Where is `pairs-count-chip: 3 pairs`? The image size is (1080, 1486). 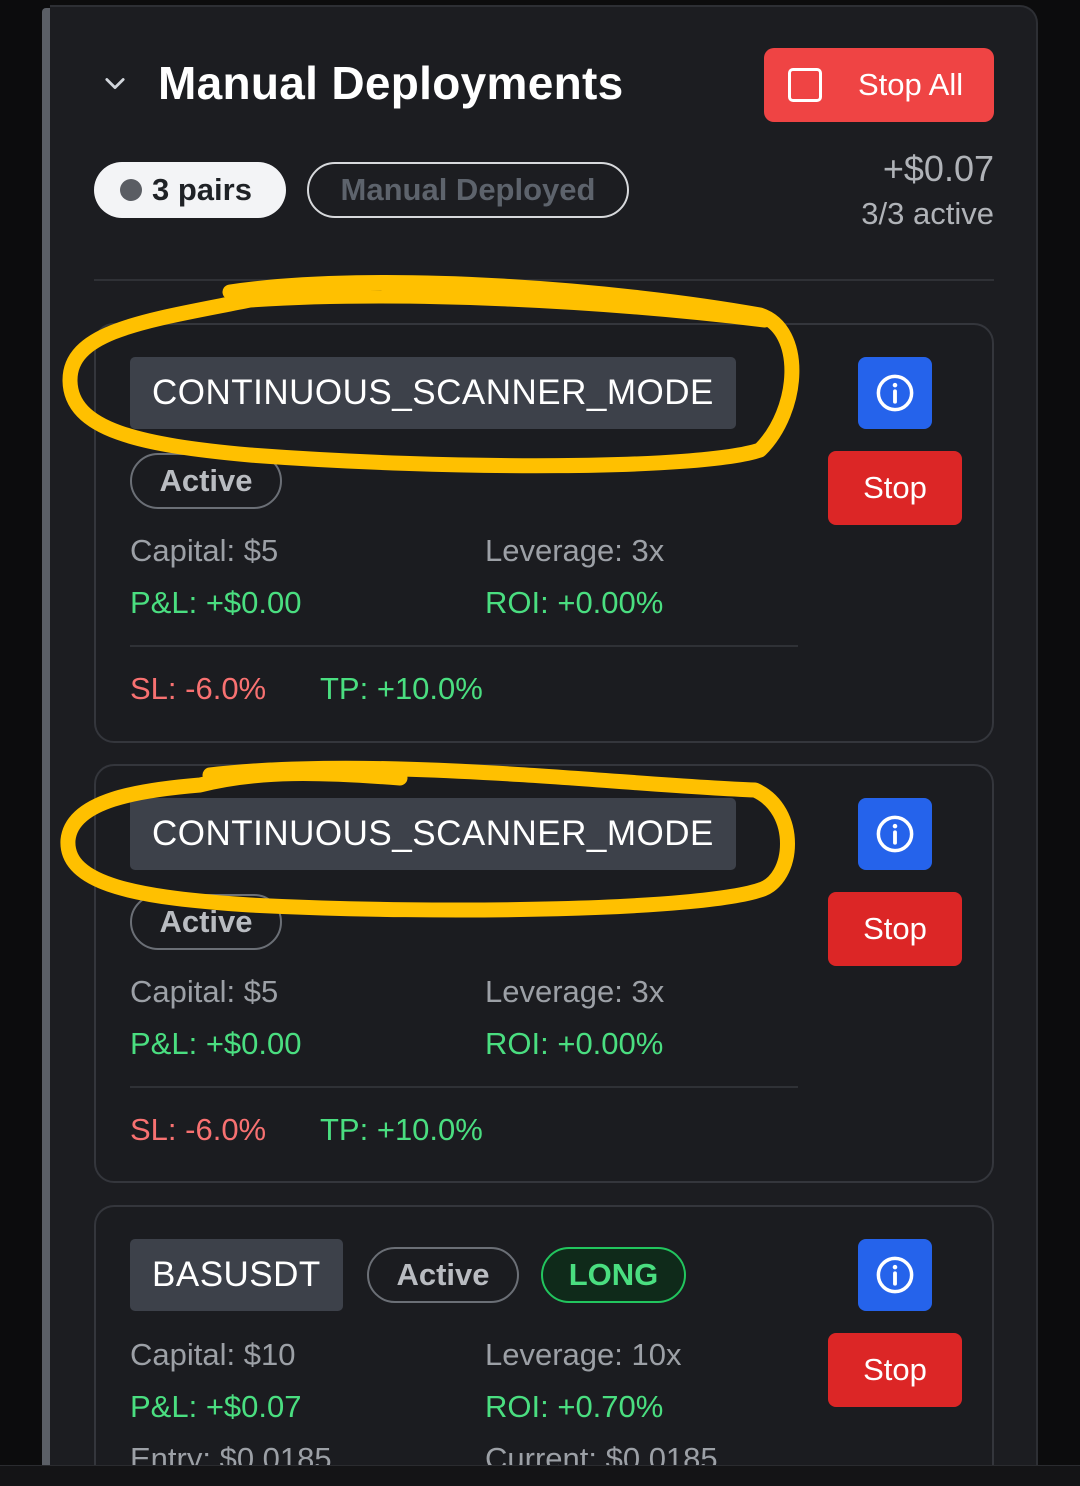
pairs-count-chip: 3 pairs is located at coordinates (190, 190).